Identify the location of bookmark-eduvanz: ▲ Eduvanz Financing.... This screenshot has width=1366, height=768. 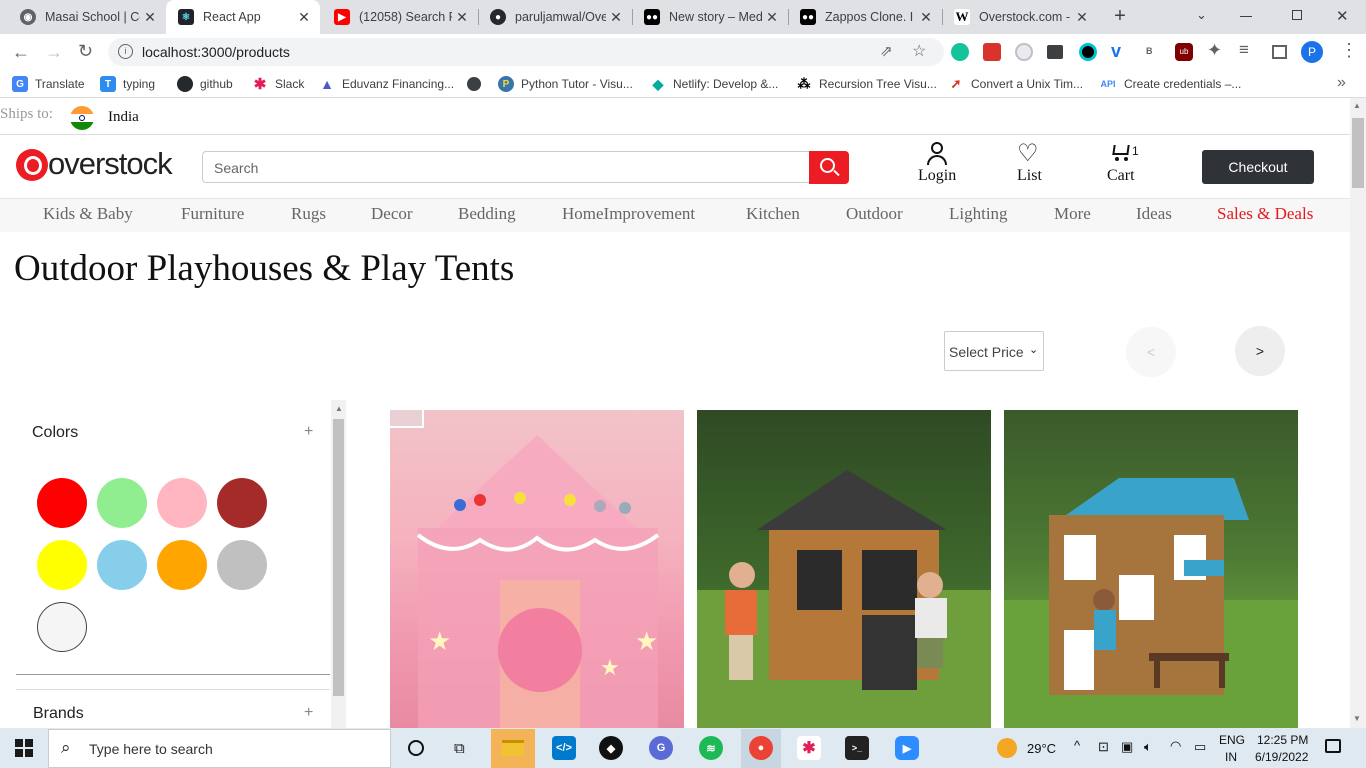
(386, 84).